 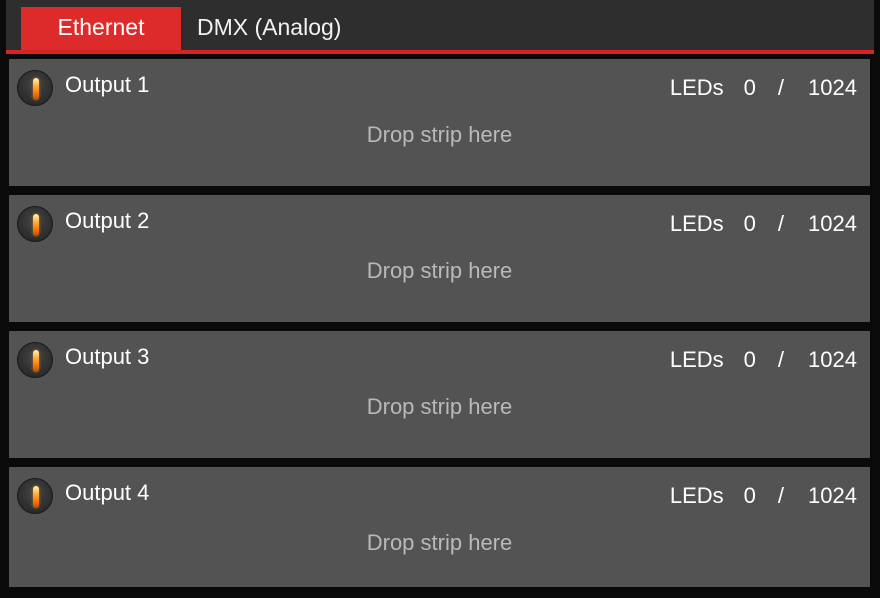 What do you see at coordinates (107, 220) in the screenshot?
I see `output-title: Output 2` at bounding box center [107, 220].